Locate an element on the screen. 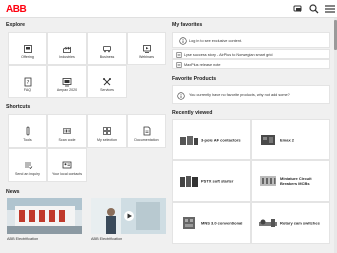 Image resolution: width=337 pixels, height=253 pixels. webinars-icon is located at coordinates (146, 49).